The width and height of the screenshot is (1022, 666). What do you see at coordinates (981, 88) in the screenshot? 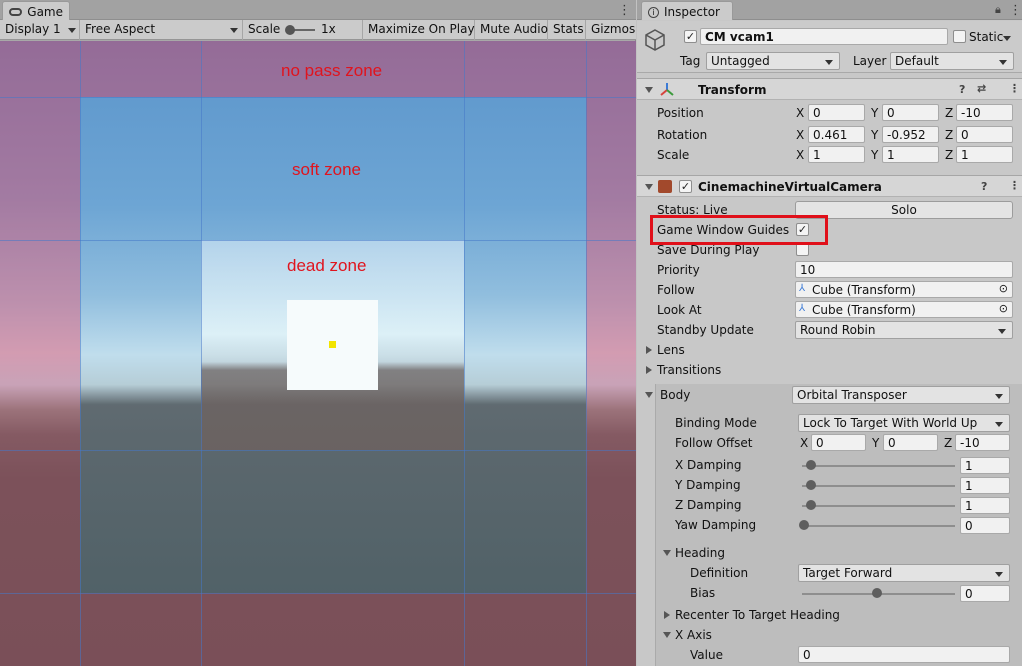
I see `preset-icon: ⇄` at bounding box center [981, 88].